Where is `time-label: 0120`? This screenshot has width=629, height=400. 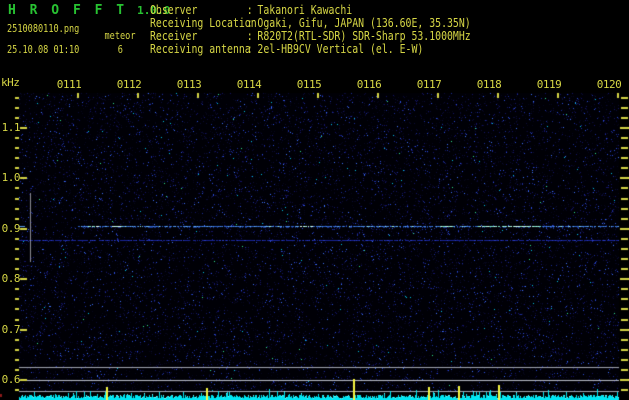
time-label: 0120 is located at coordinates (609, 84).